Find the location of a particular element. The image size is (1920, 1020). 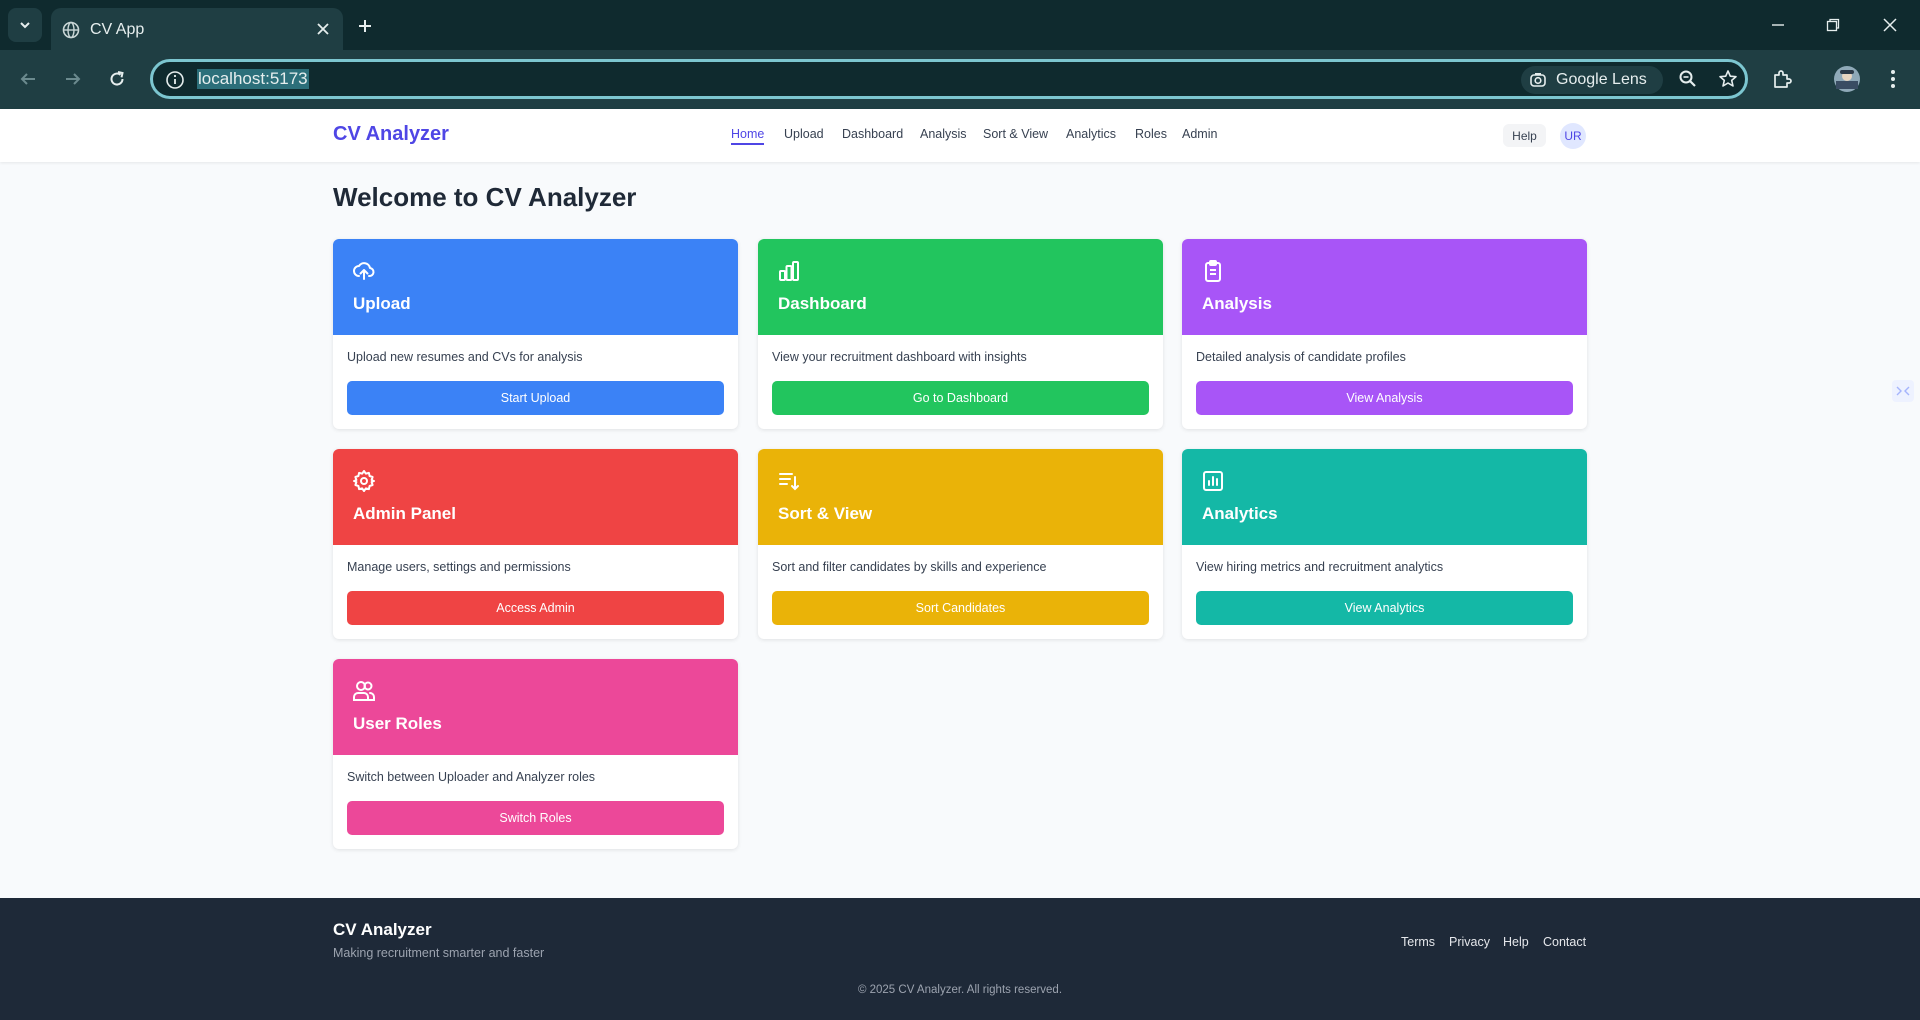

nav-roles: Roles is located at coordinates (1151, 134).